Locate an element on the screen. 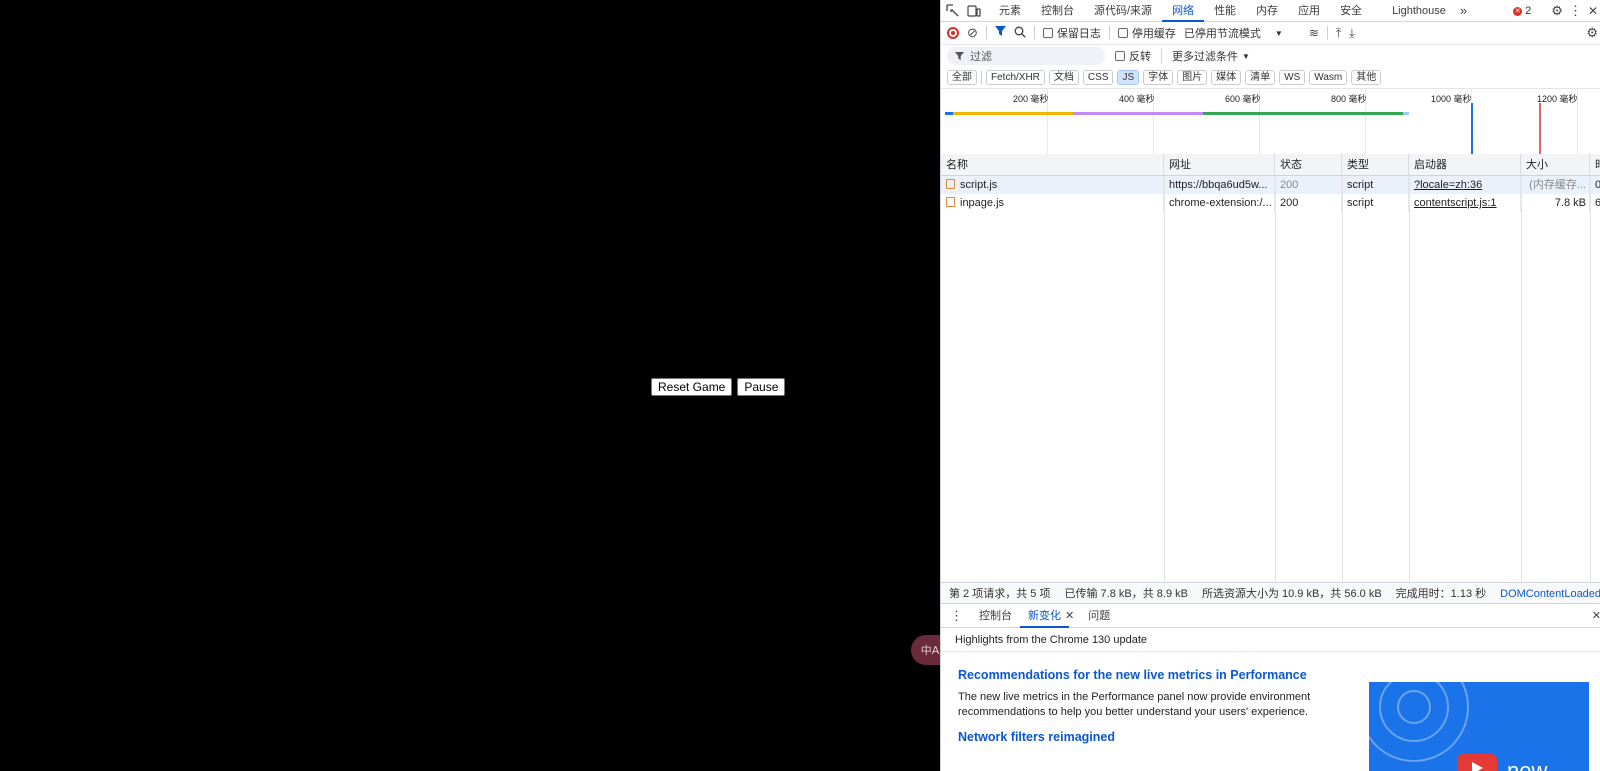 This screenshot has height=771, width=1600. filter-placeholder: 过滤 is located at coordinates (981, 57).